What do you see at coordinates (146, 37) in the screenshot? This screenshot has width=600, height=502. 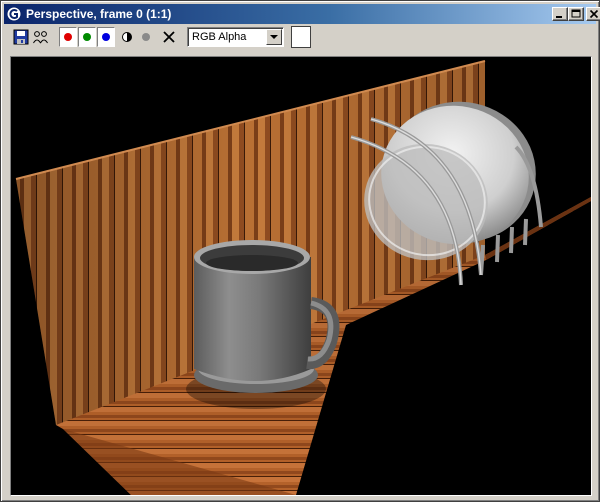 I see `alpha-dot-icon` at bounding box center [146, 37].